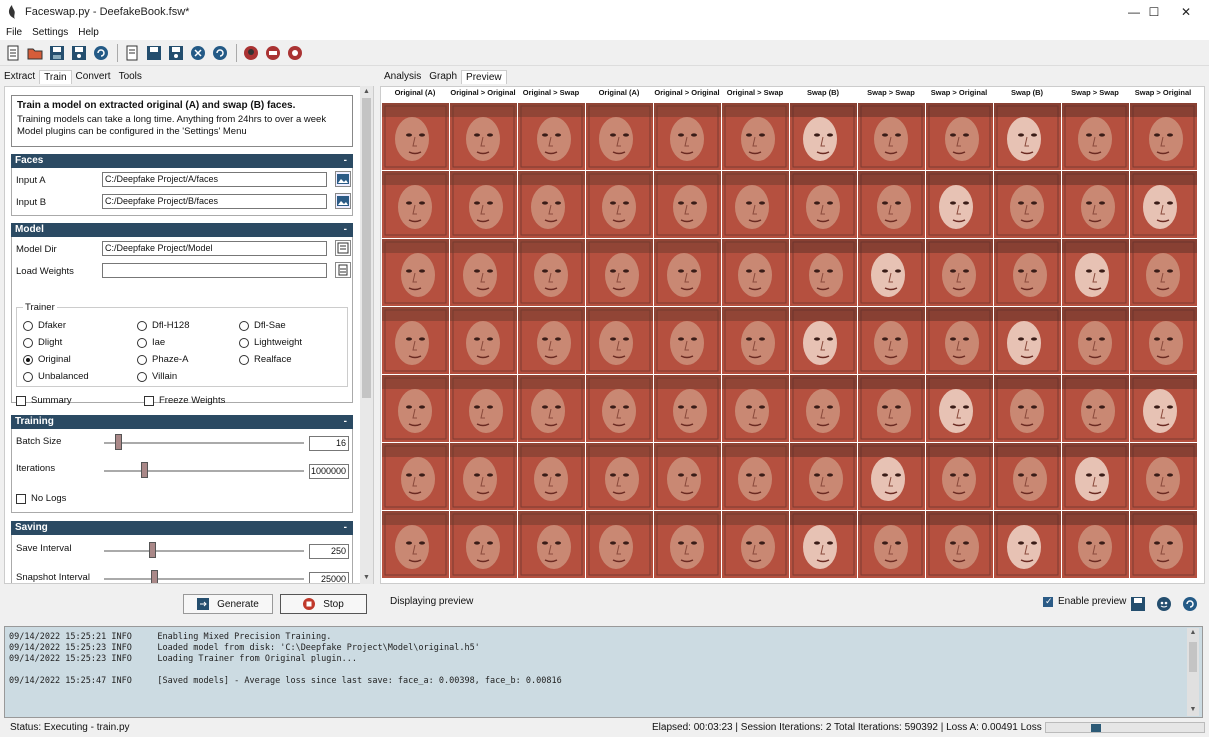 This screenshot has height=737, width=1209. Describe the element at coordinates (432, 601) in the screenshot. I see `preview-status-text: Displaying preview` at that location.